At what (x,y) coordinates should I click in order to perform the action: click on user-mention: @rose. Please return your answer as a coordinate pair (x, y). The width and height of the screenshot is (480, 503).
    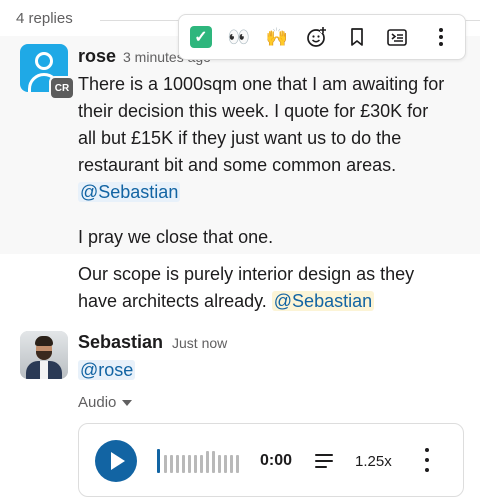
    Looking at the image, I should click on (107, 370).